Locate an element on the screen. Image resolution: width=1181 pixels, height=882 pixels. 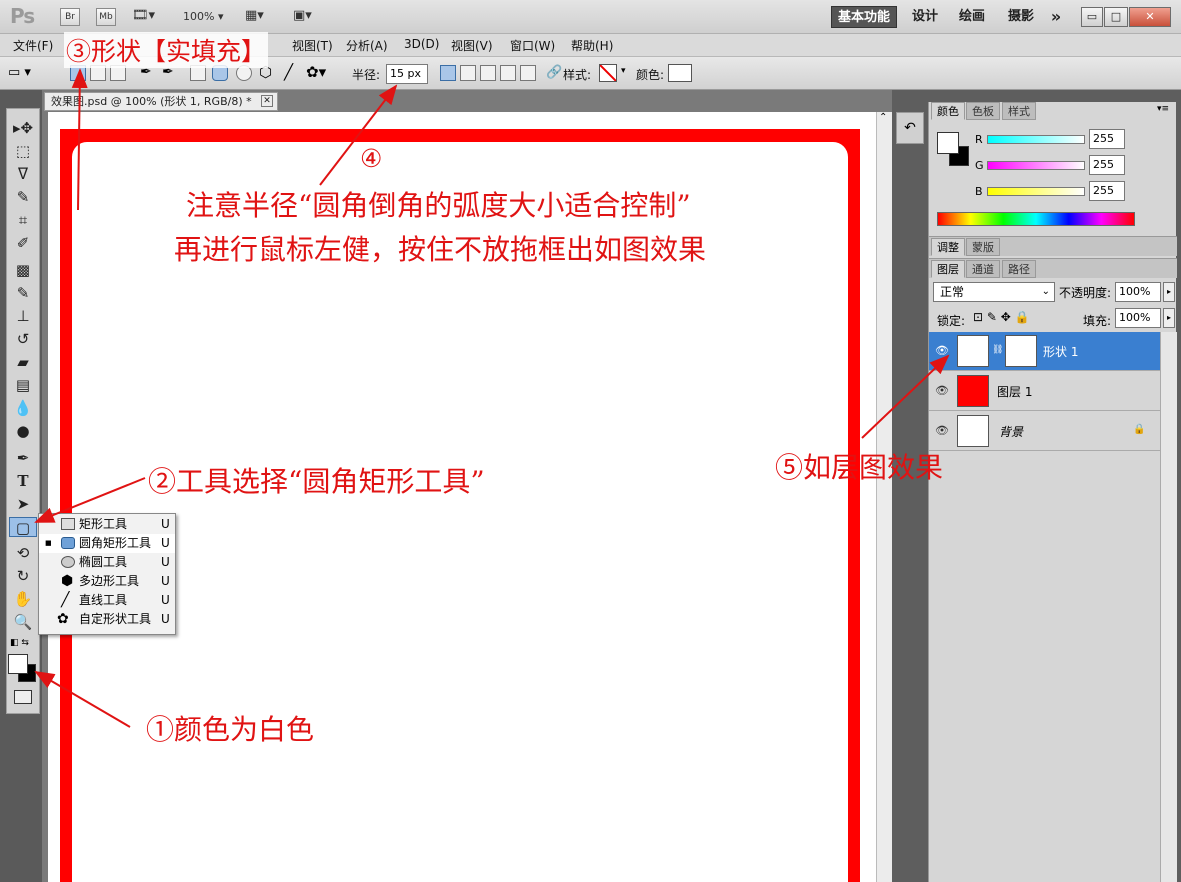
arrow-step3 is located at coordinates (79, 139).